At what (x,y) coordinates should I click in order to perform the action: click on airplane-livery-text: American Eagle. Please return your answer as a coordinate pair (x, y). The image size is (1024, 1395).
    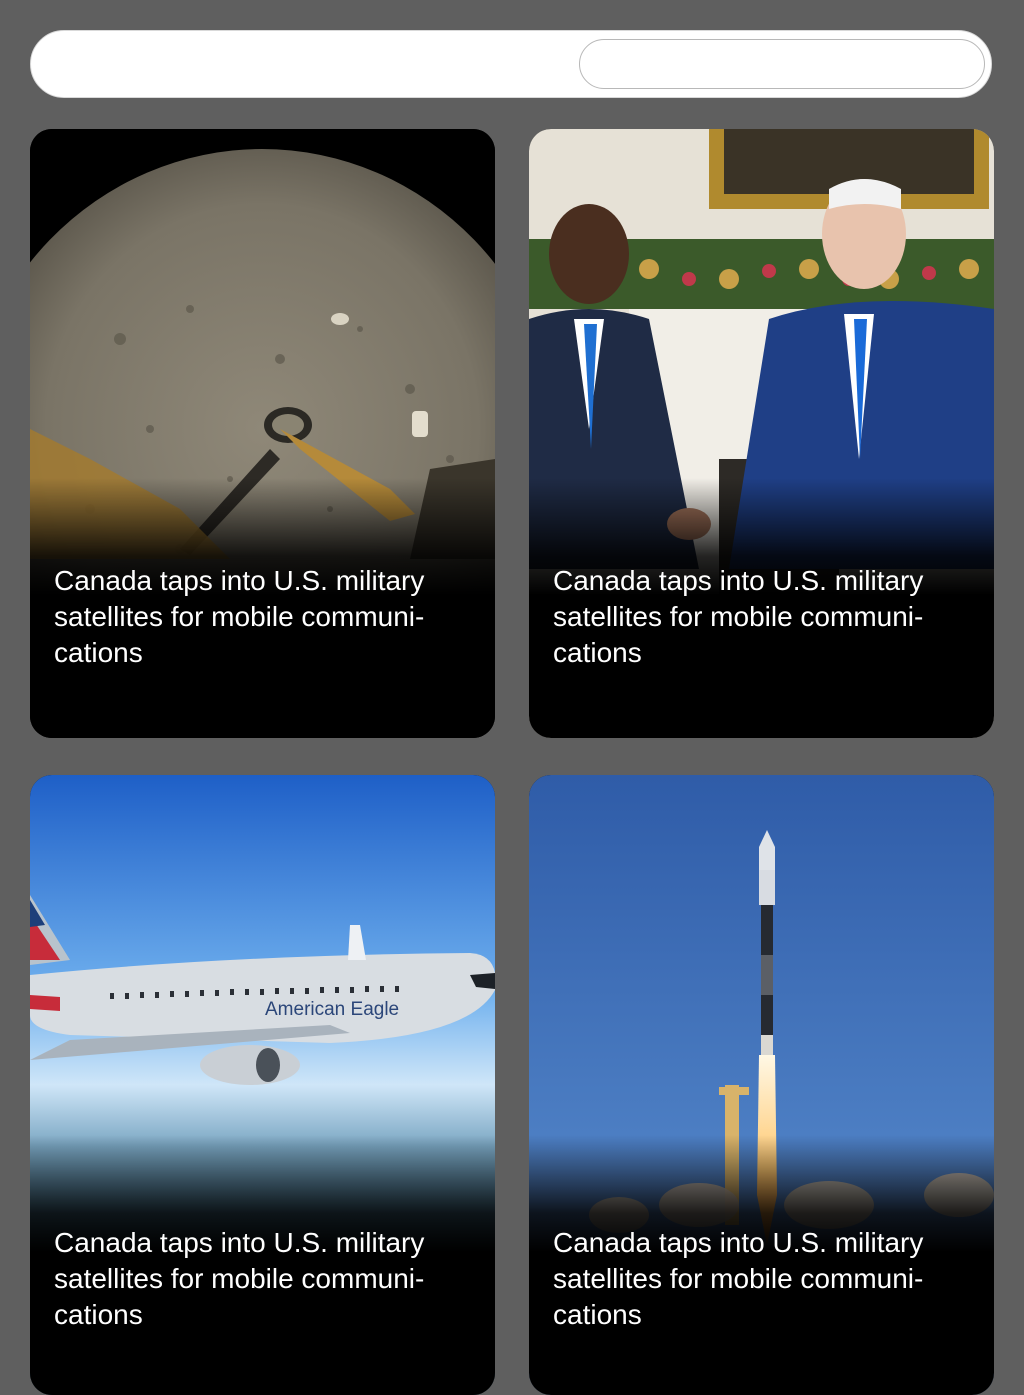
    Looking at the image, I should click on (332, 1009).